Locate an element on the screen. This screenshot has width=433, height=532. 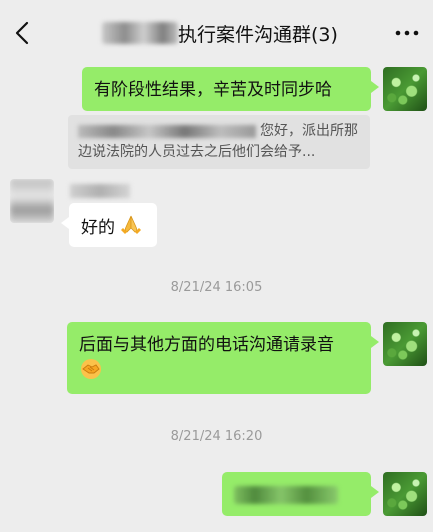
handshake-emoji is located at coordinates (91, 373).